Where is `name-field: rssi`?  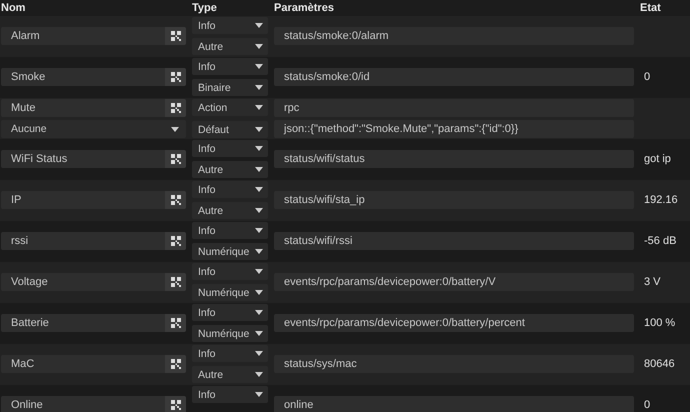
name-field: rssi is located at coordinates (83, 241).